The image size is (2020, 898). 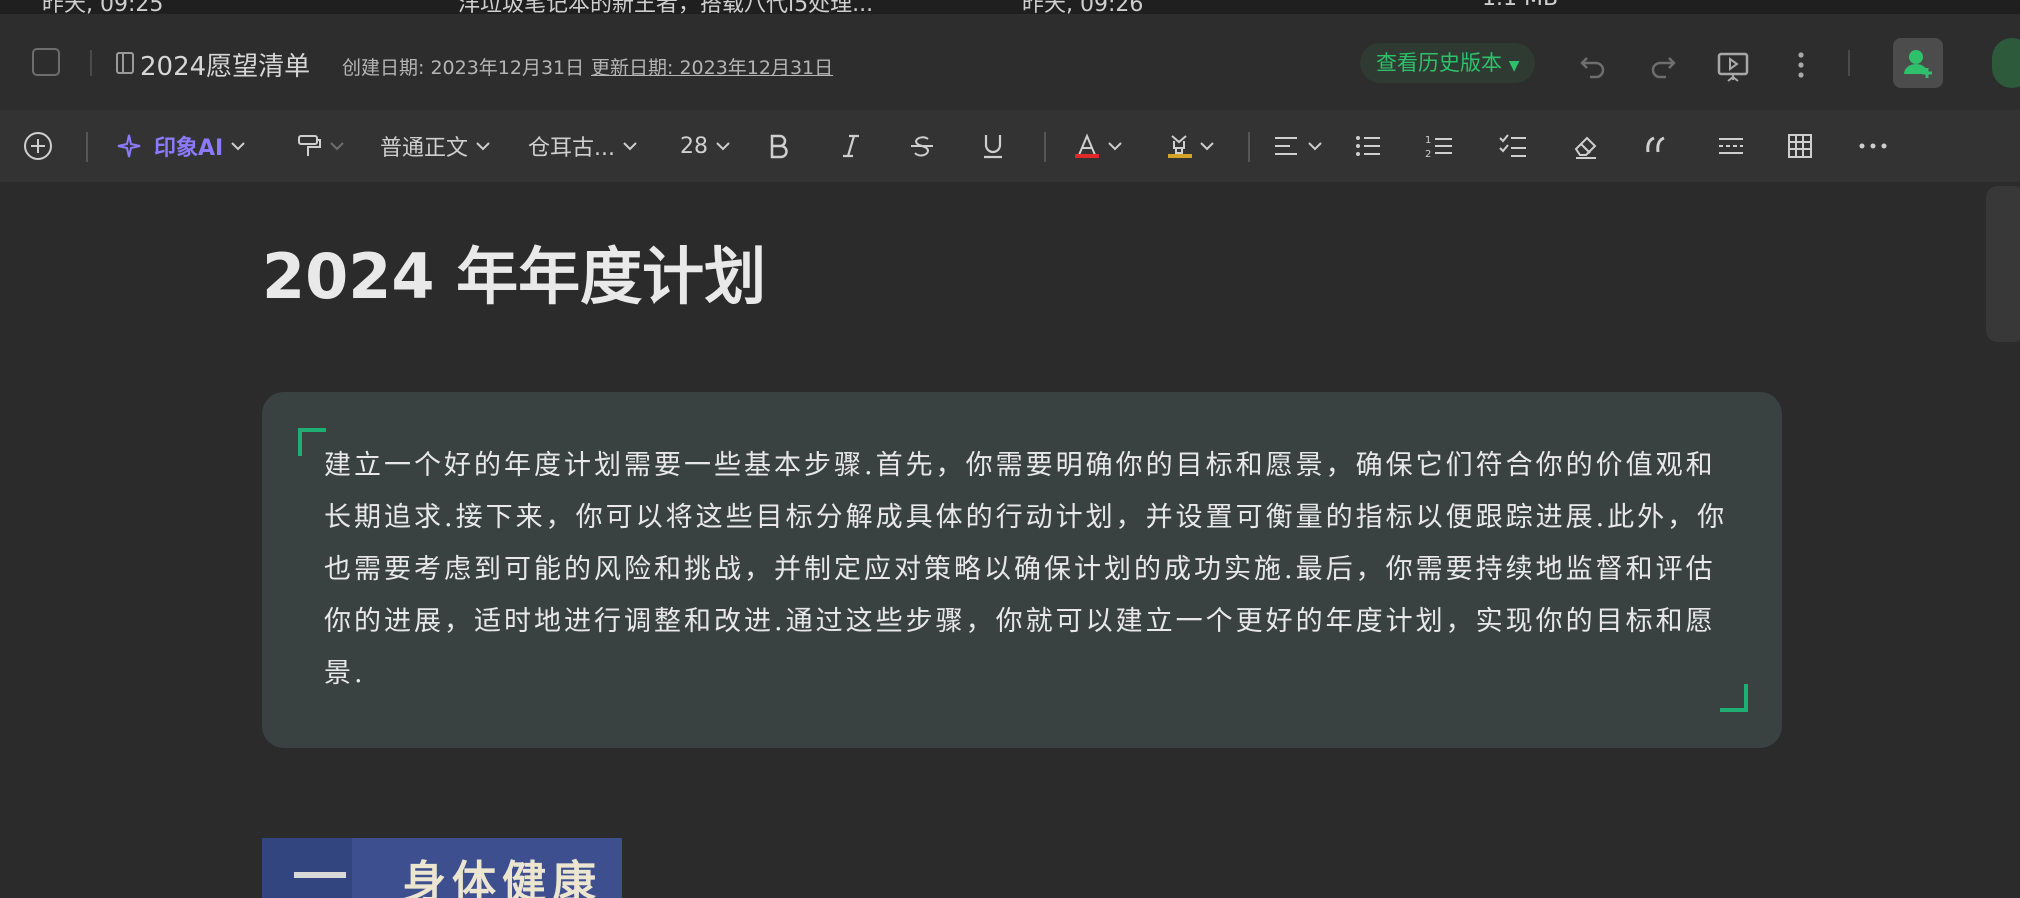 What do you see at coordinates (1428, 140) in the screenshot?
I see `svg-text: 1` at bounding box center [1428, 140].